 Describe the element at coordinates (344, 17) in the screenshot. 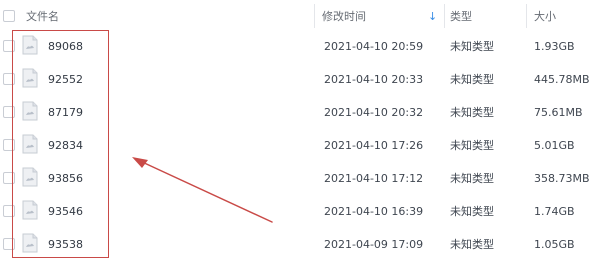

I see `column-header-mtime: 修改时间` at that location.